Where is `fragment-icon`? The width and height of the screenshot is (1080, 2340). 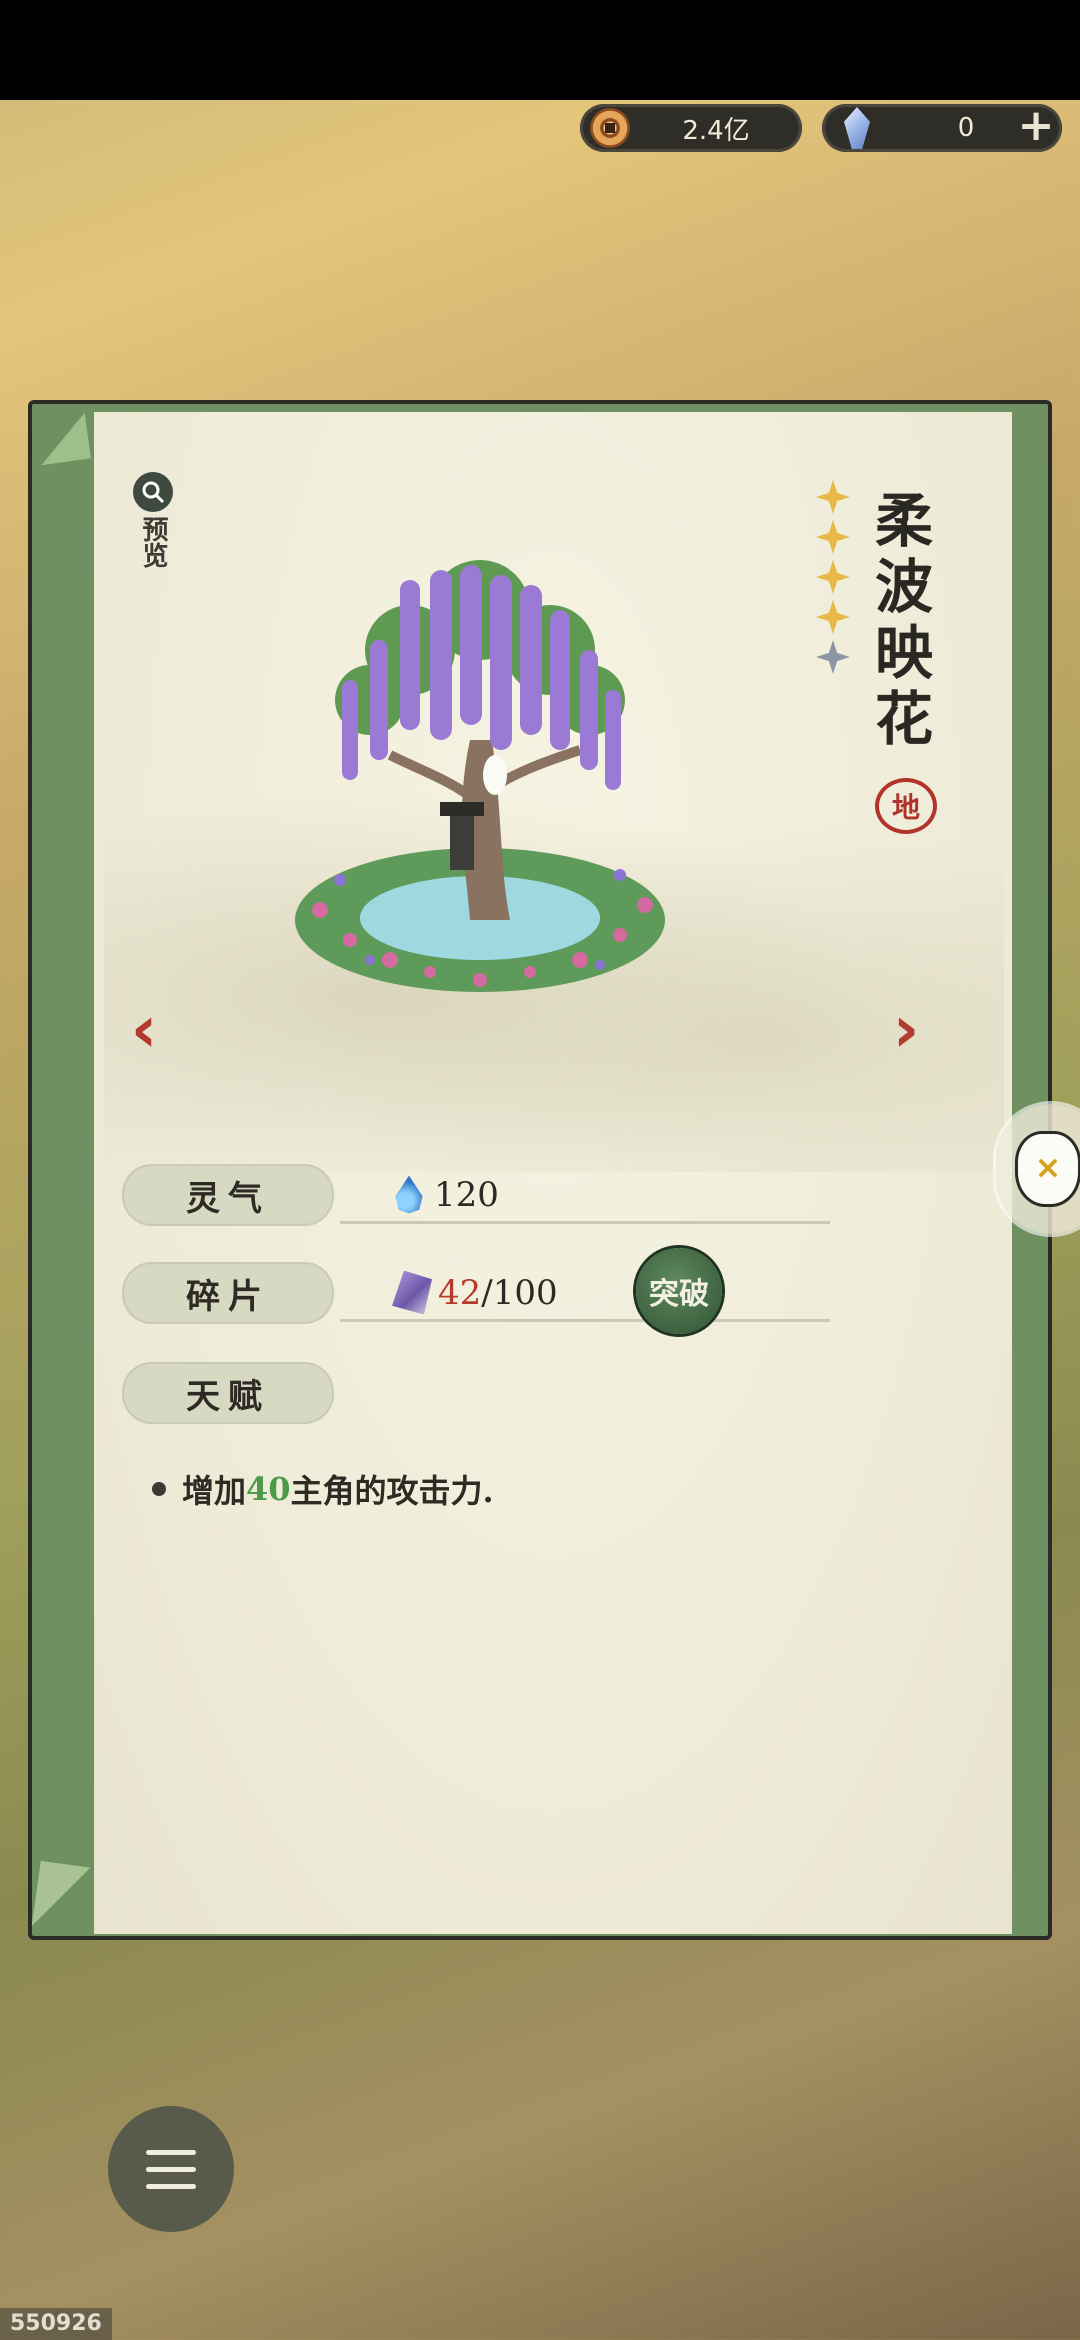 fragment-icon is located at coordinates (412, 1292).